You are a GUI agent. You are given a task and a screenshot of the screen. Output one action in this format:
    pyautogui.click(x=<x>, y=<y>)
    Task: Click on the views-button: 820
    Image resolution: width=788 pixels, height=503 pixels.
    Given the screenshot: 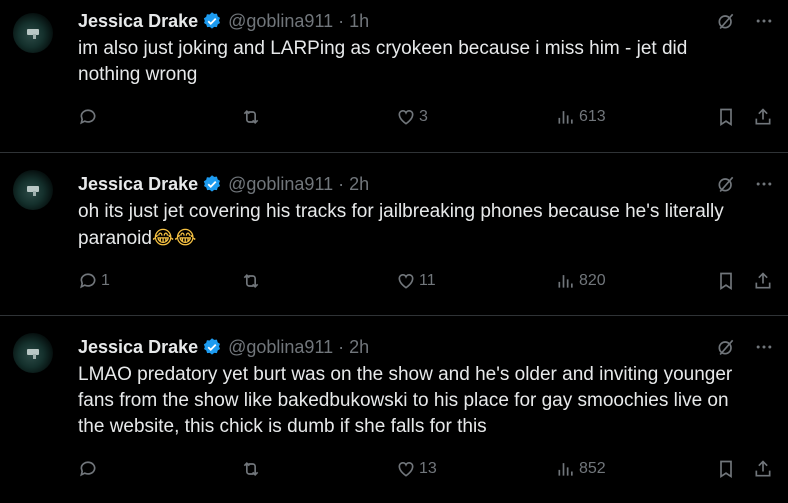 What is the action you would take?
    pyautogui.click(x=581, y=281)
    